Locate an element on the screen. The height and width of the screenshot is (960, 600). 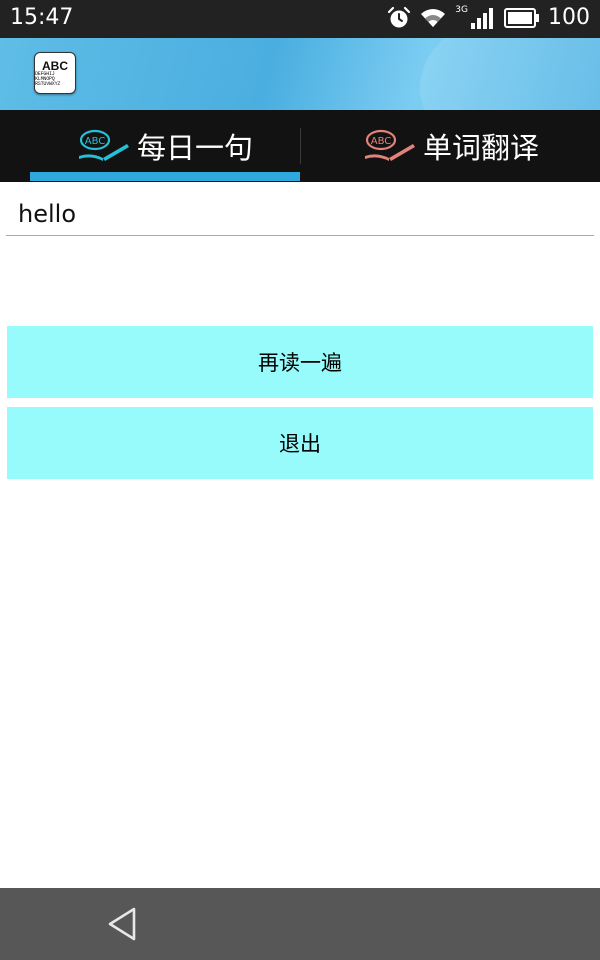
tab-word-translate: ABC 单词翻译 is located at coordinates (451, 146).